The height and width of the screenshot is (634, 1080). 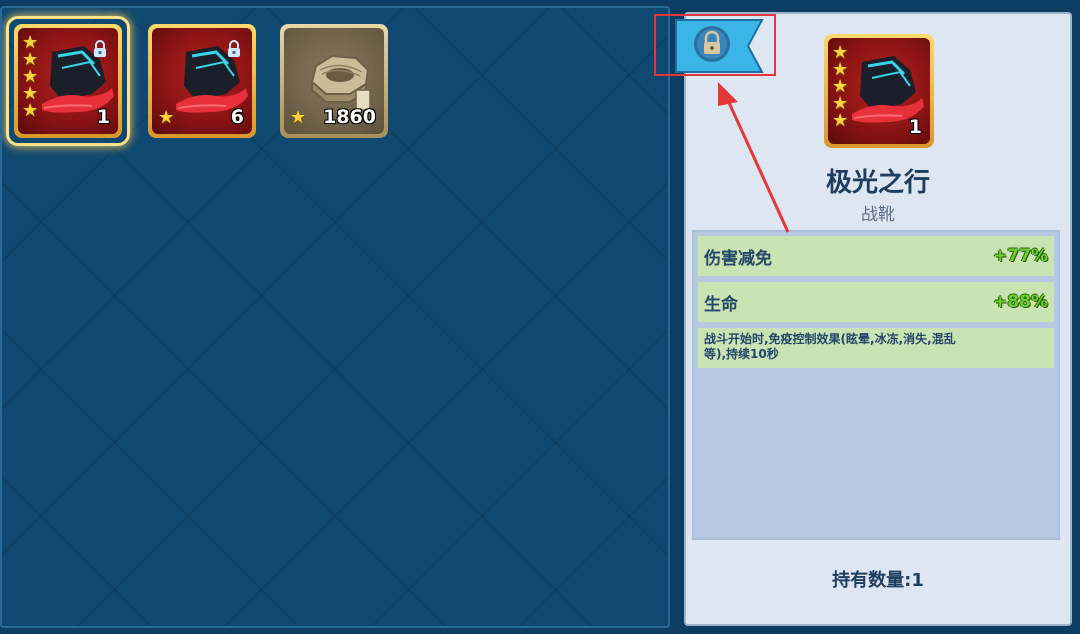 What do you see at coordinates (1020, 302) in the screenshot?
I see `stat-value: +88%` at bounding box center [1020, 302].